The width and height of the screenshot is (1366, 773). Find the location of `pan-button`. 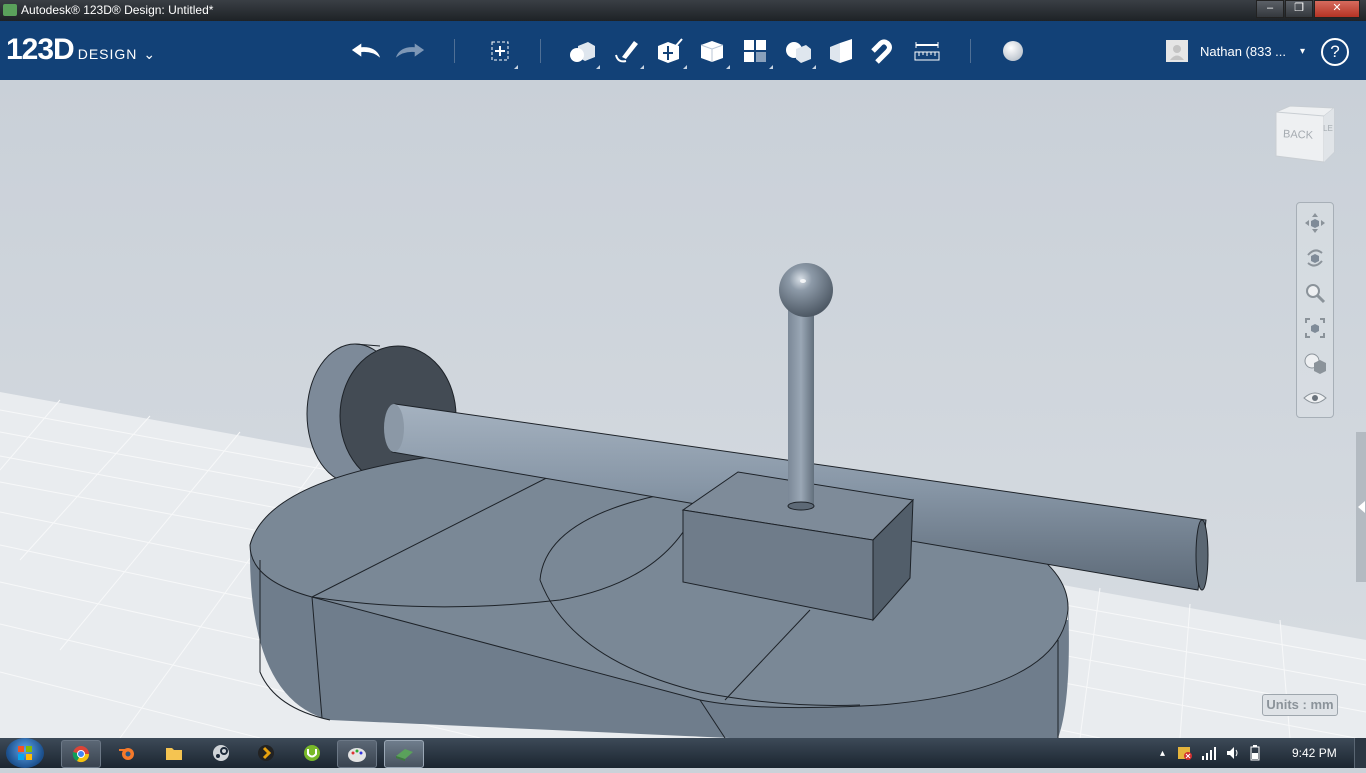

pan-button is located at coordinates (1315, 223).